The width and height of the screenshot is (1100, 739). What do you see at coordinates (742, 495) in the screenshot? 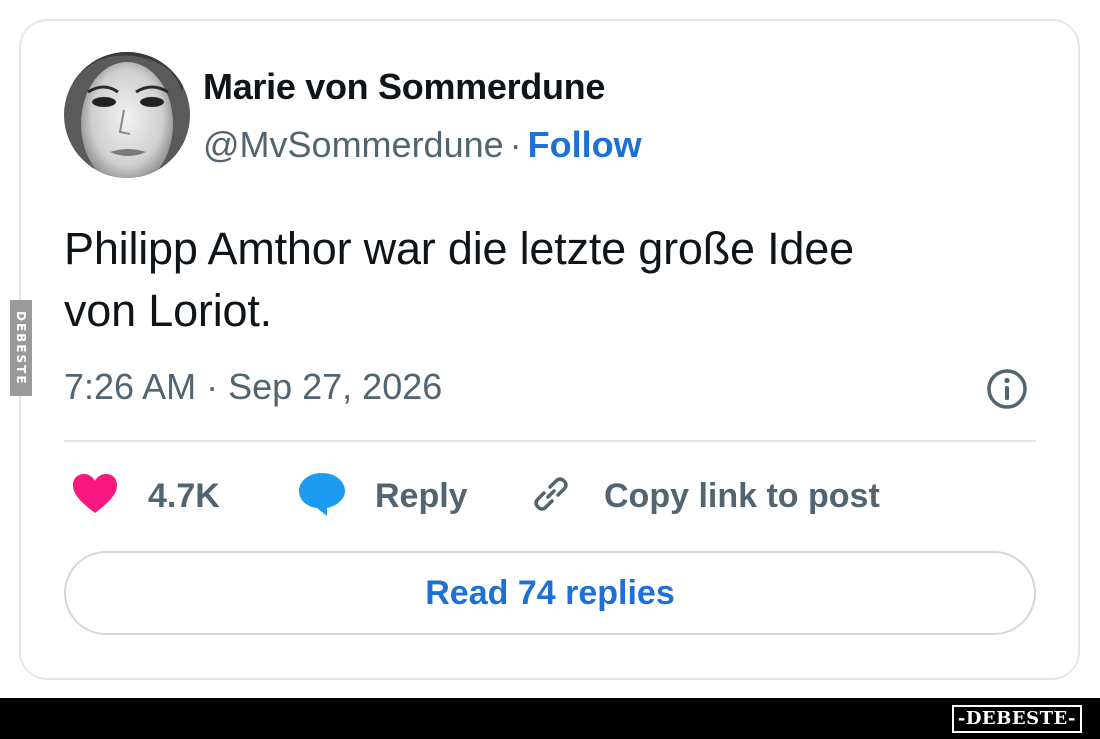
I see `copy-link-label: Copy link to post` at bounding box center [742, 495].